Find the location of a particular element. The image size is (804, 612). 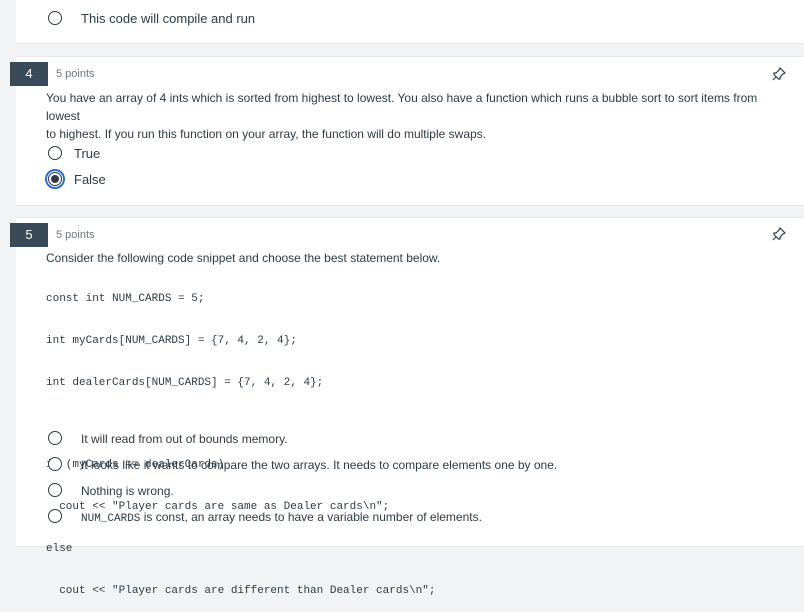

option-label-true: True is located at coordinates (87, 153).